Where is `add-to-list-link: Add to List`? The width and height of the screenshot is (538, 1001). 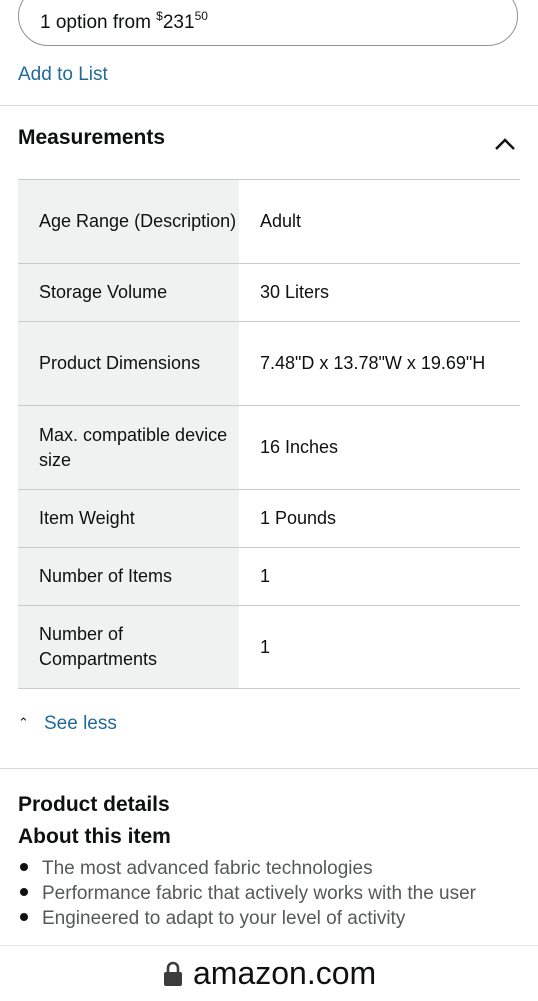 add-to-list-link: Add to List is located at coordinates (63, 75).